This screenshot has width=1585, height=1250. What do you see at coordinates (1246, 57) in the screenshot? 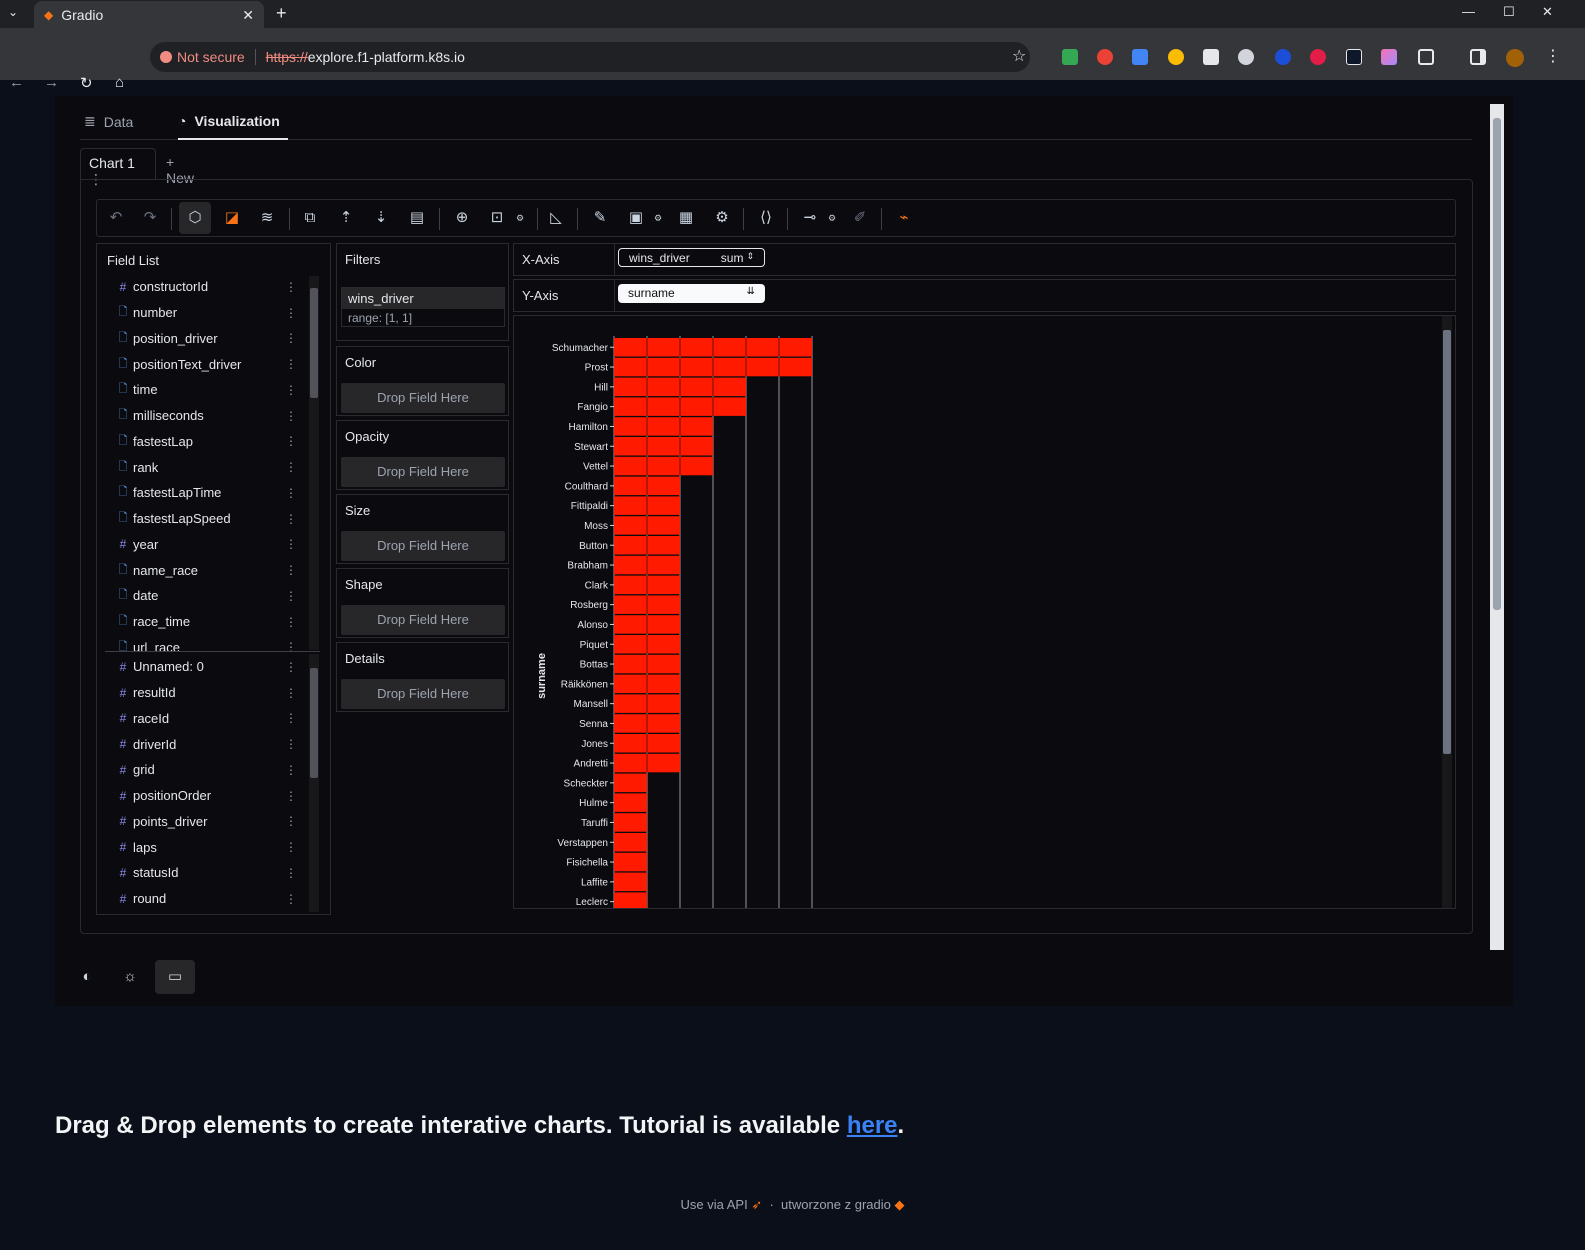
I see `cloud-extension-icon` at bounding box center [1246, 57].